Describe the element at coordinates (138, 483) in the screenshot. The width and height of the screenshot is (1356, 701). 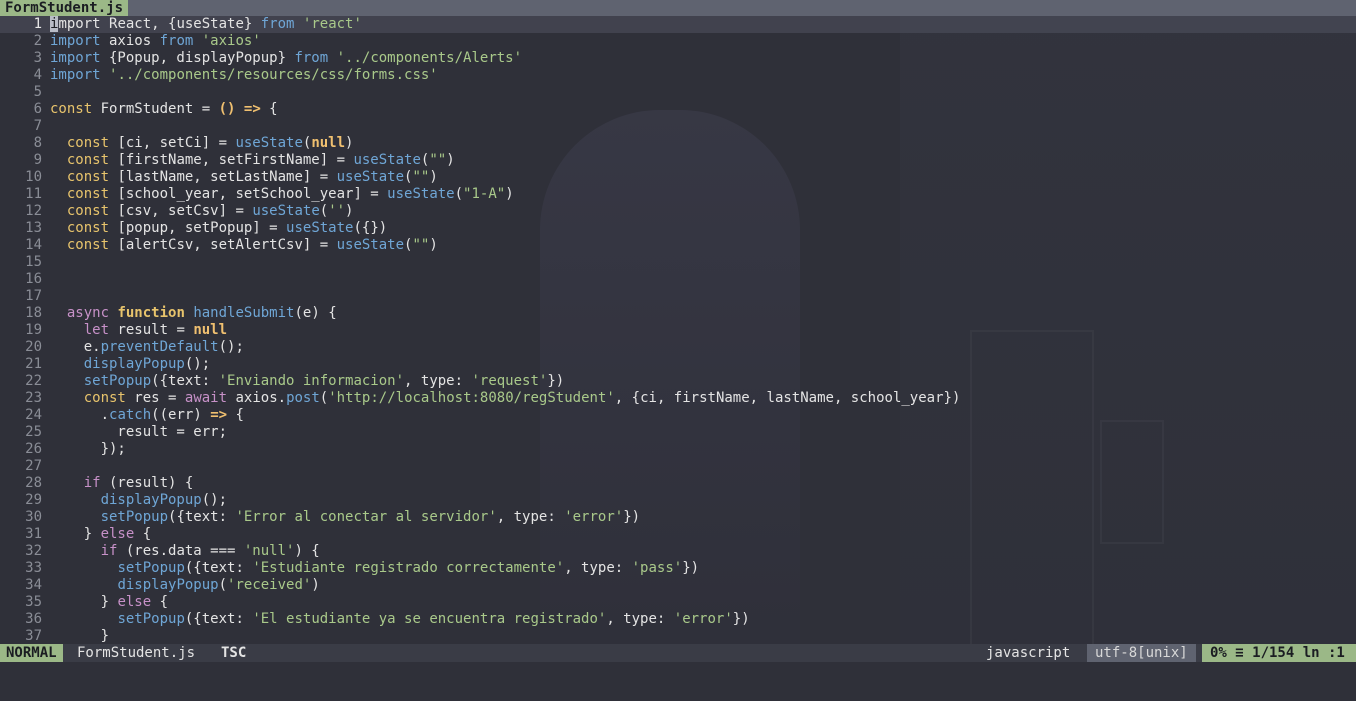
I see `code-text: if (result) {` at that location.